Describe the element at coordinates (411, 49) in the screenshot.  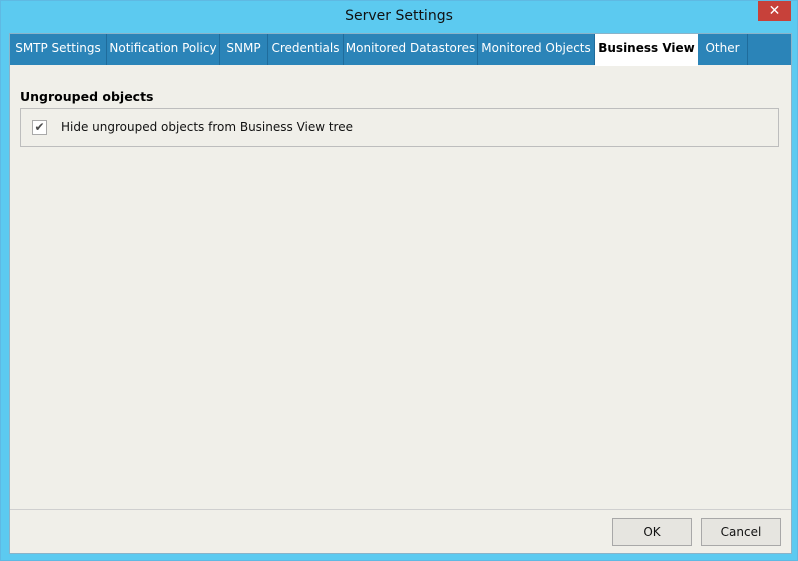
I see `tab-monitored-datastores: Monitored Datastores` at that location.